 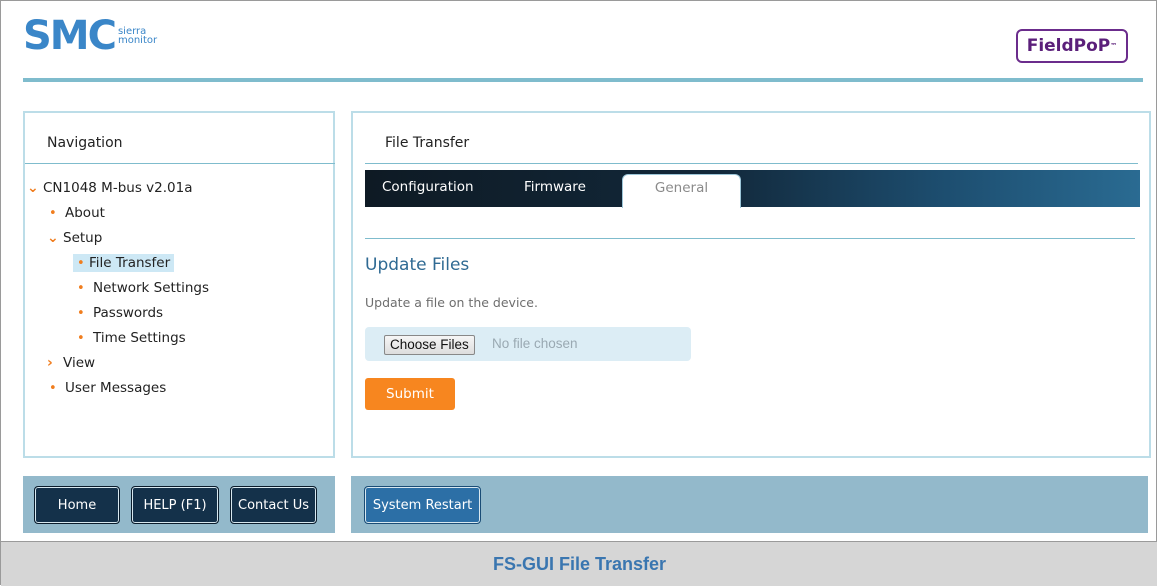 I want to click on smc-logo: SMC sierra monitor, so click(x=90, y=36).